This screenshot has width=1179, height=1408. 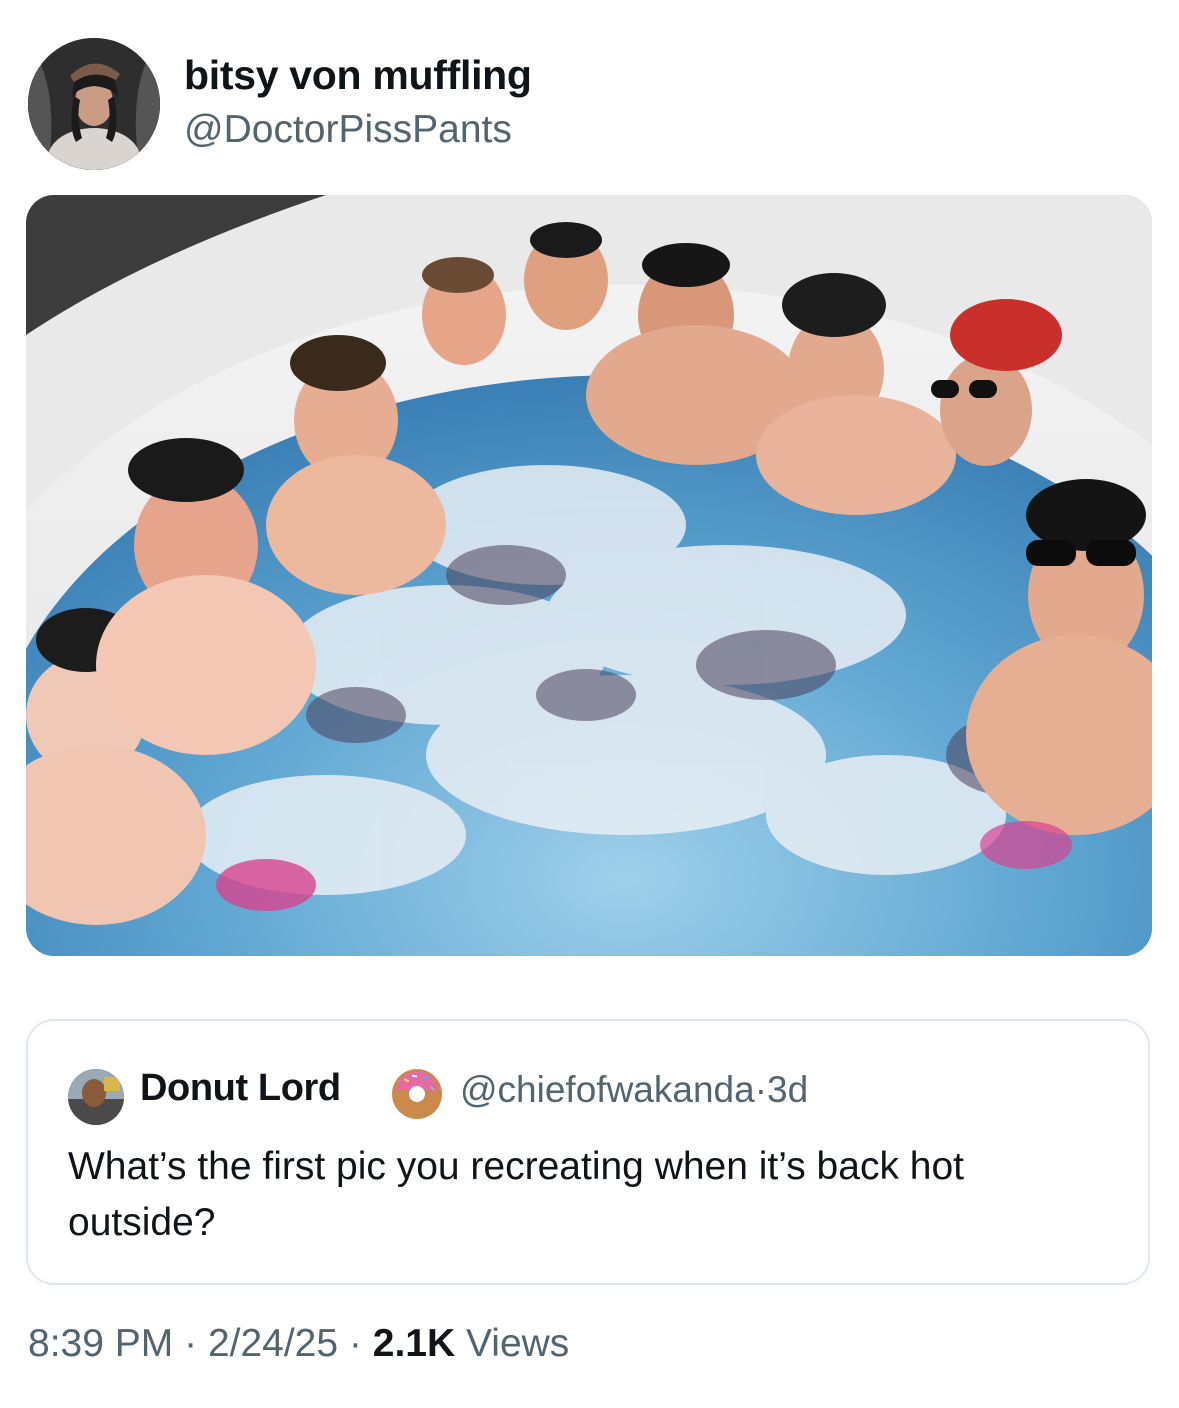 I want to click on author-display-name: bitsy von muffling, so click(x=358, y=75).